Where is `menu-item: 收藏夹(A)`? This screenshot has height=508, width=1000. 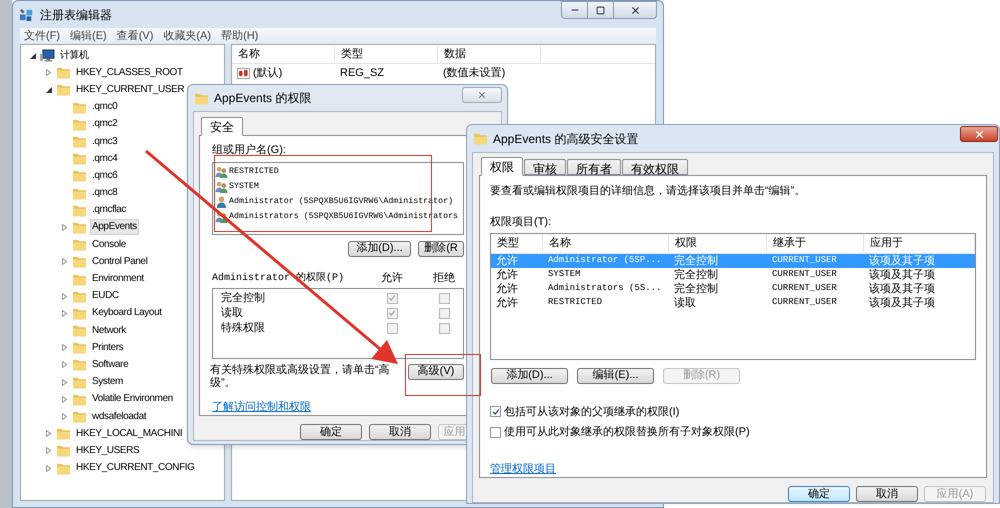
menu-item: 收藏夹(A) is located at coordinates (187, 36).